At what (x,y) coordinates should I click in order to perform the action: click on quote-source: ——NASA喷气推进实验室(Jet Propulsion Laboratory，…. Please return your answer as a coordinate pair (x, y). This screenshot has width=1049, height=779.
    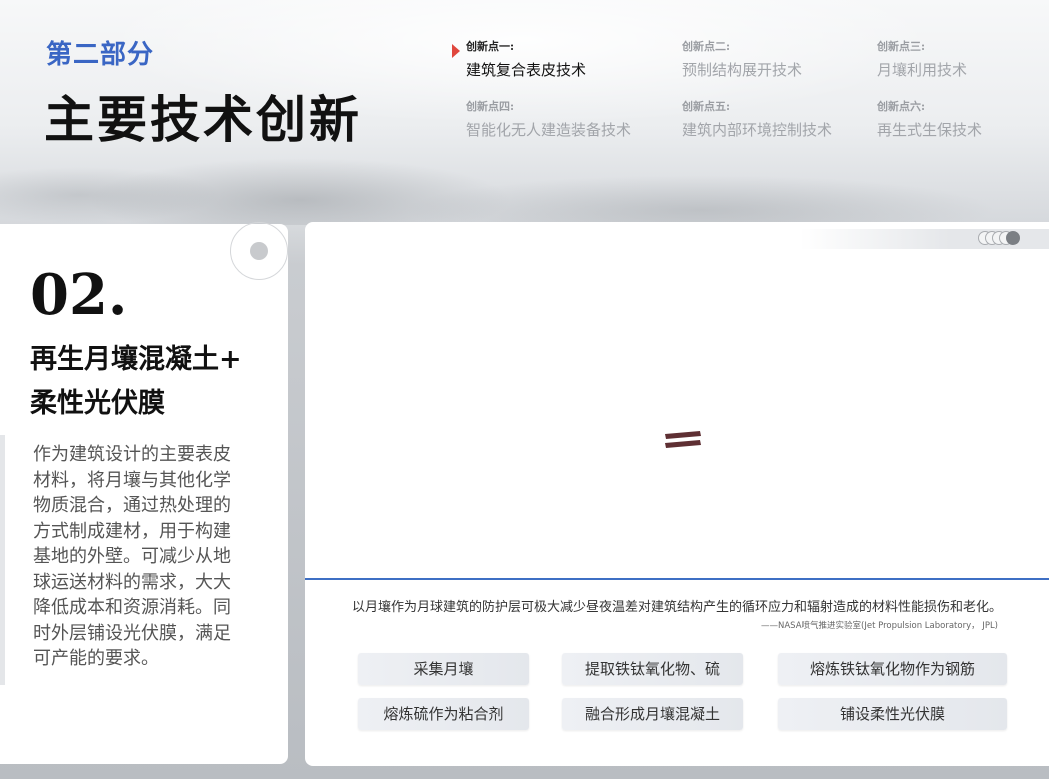
    Looking at the image, I should click on (879, 626).